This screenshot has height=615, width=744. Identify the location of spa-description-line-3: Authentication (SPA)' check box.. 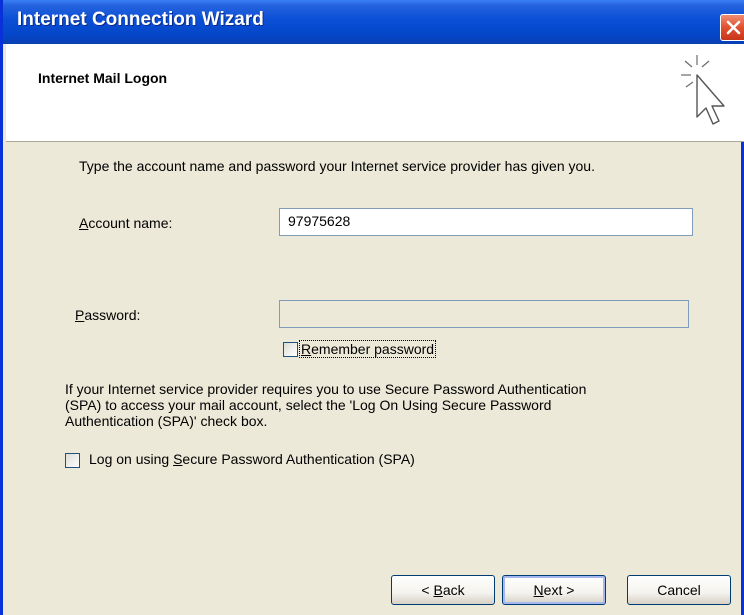
(166, 421).